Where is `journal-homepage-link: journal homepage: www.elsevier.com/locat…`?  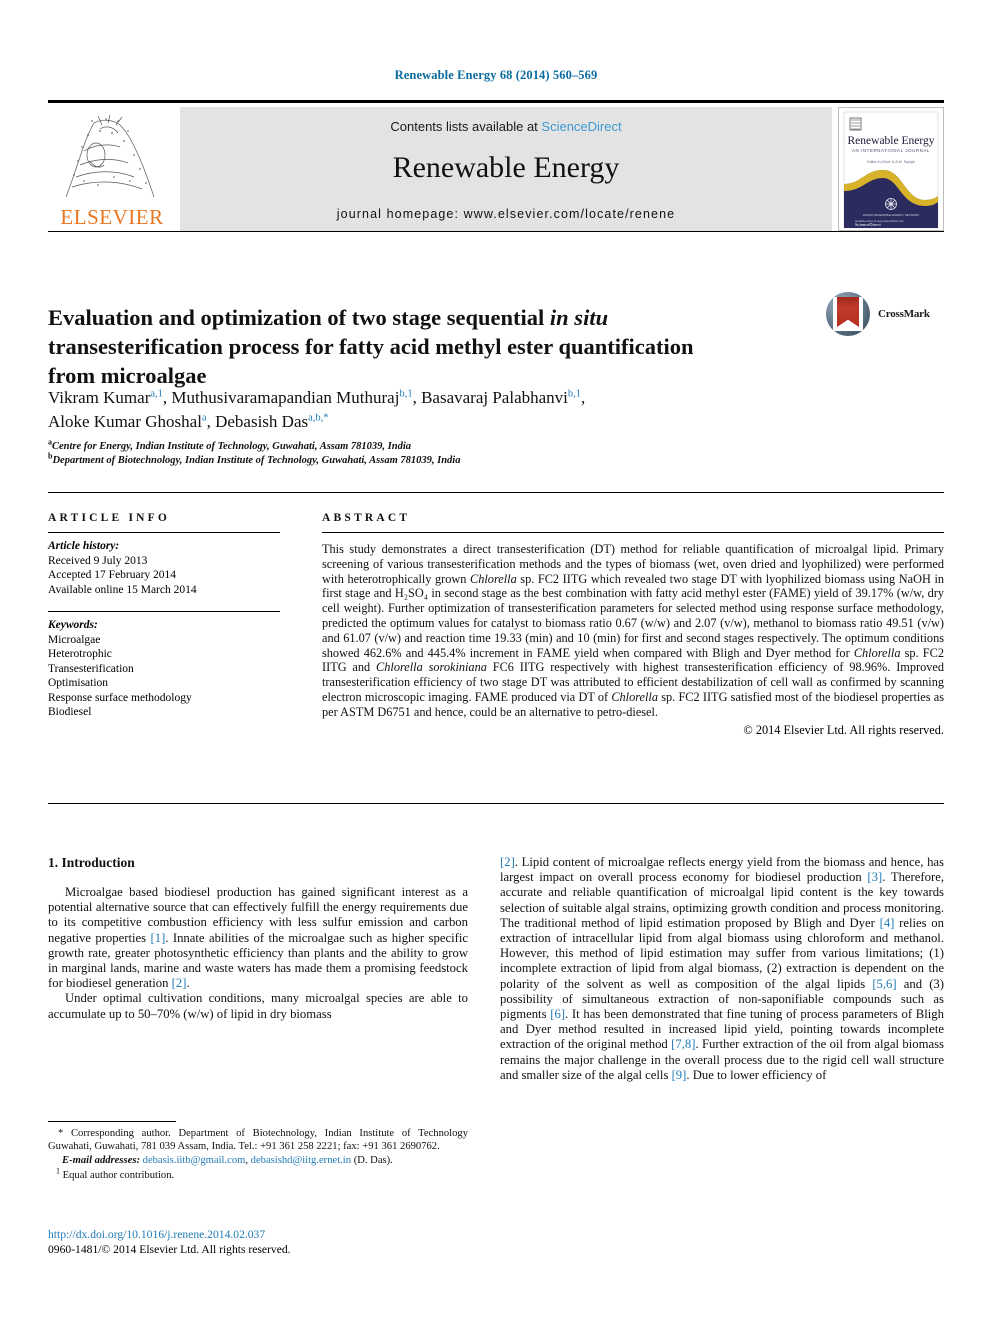
journal-homepage-link: journal homepage: www.elsevier.com/locat… is located at coordinates (506, 214).